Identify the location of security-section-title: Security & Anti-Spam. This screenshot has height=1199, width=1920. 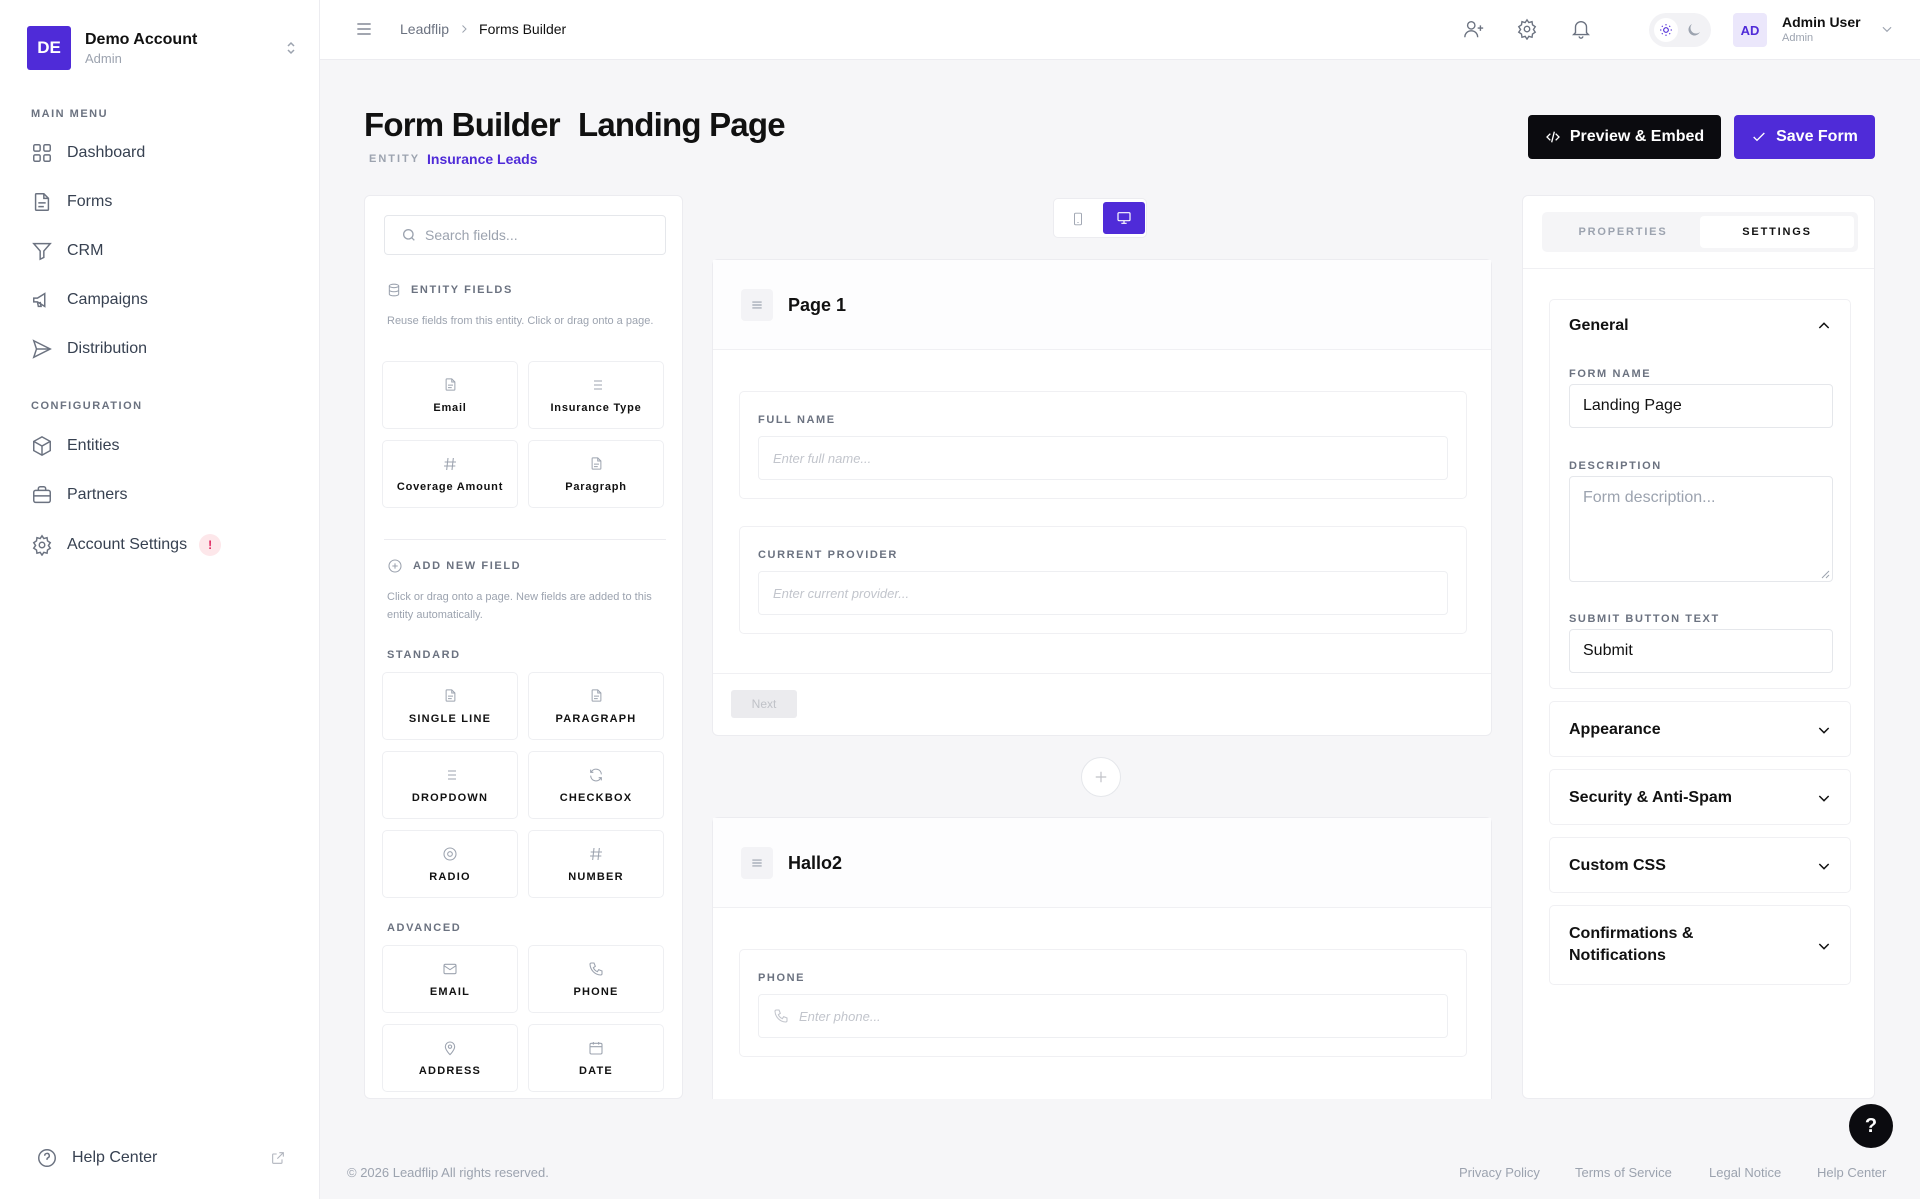
(1650, 797).